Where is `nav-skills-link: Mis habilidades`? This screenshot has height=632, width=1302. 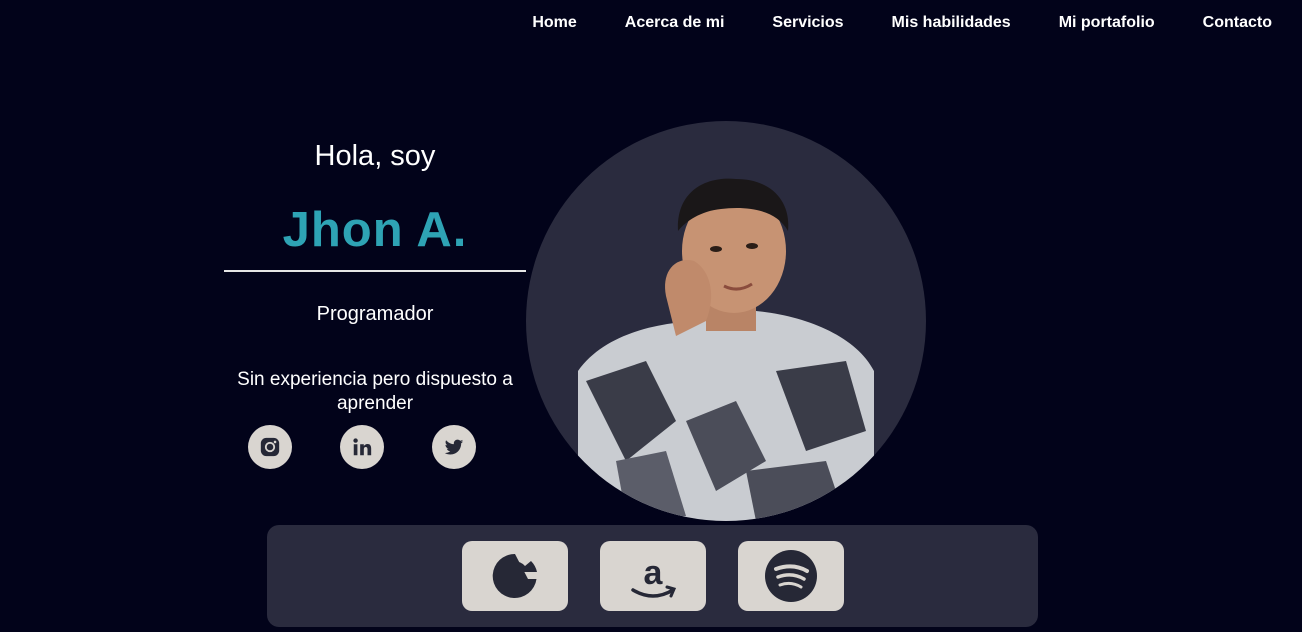
nav-skills-link: Mis habilidades is located at coordinates (951, 23).